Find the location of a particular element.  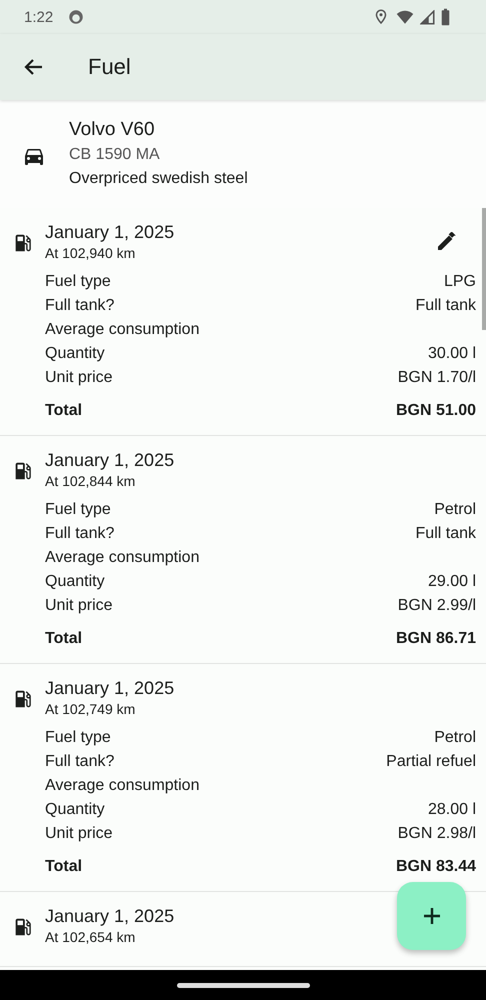

license-plate: CB 1590 MA is located at coordinates (115, 155).